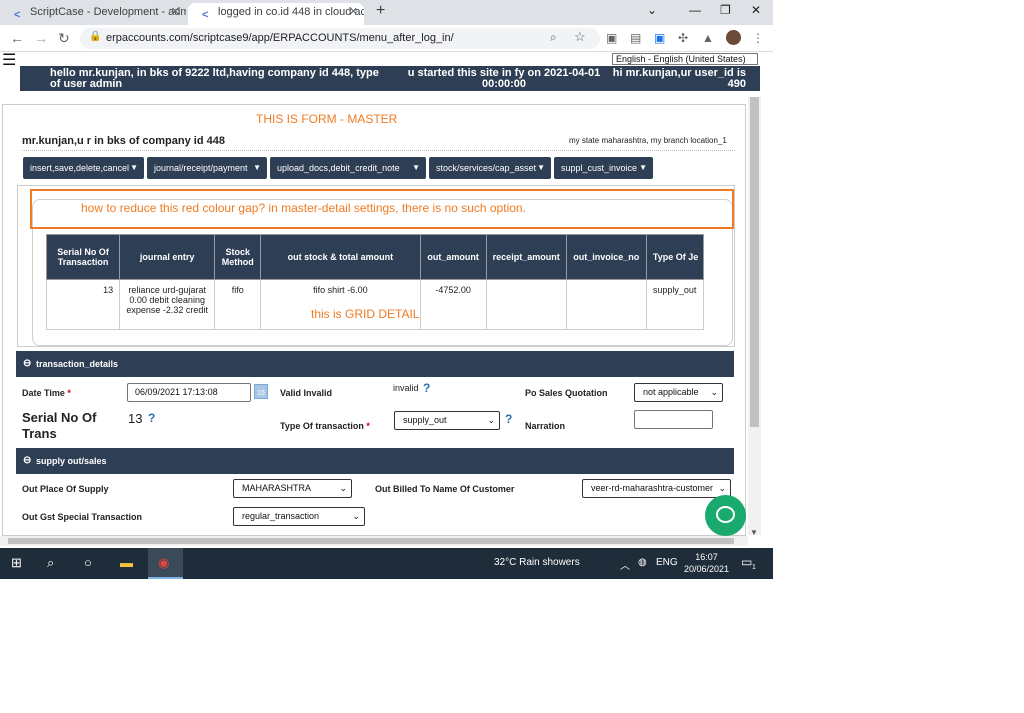 Image resolution: width=1024 pixels, height=713 pixels. What do you see at coordinates (46, 393) in the screenshot?
I see `date-time-label: Date Time *` at bounding box center [46, 393].